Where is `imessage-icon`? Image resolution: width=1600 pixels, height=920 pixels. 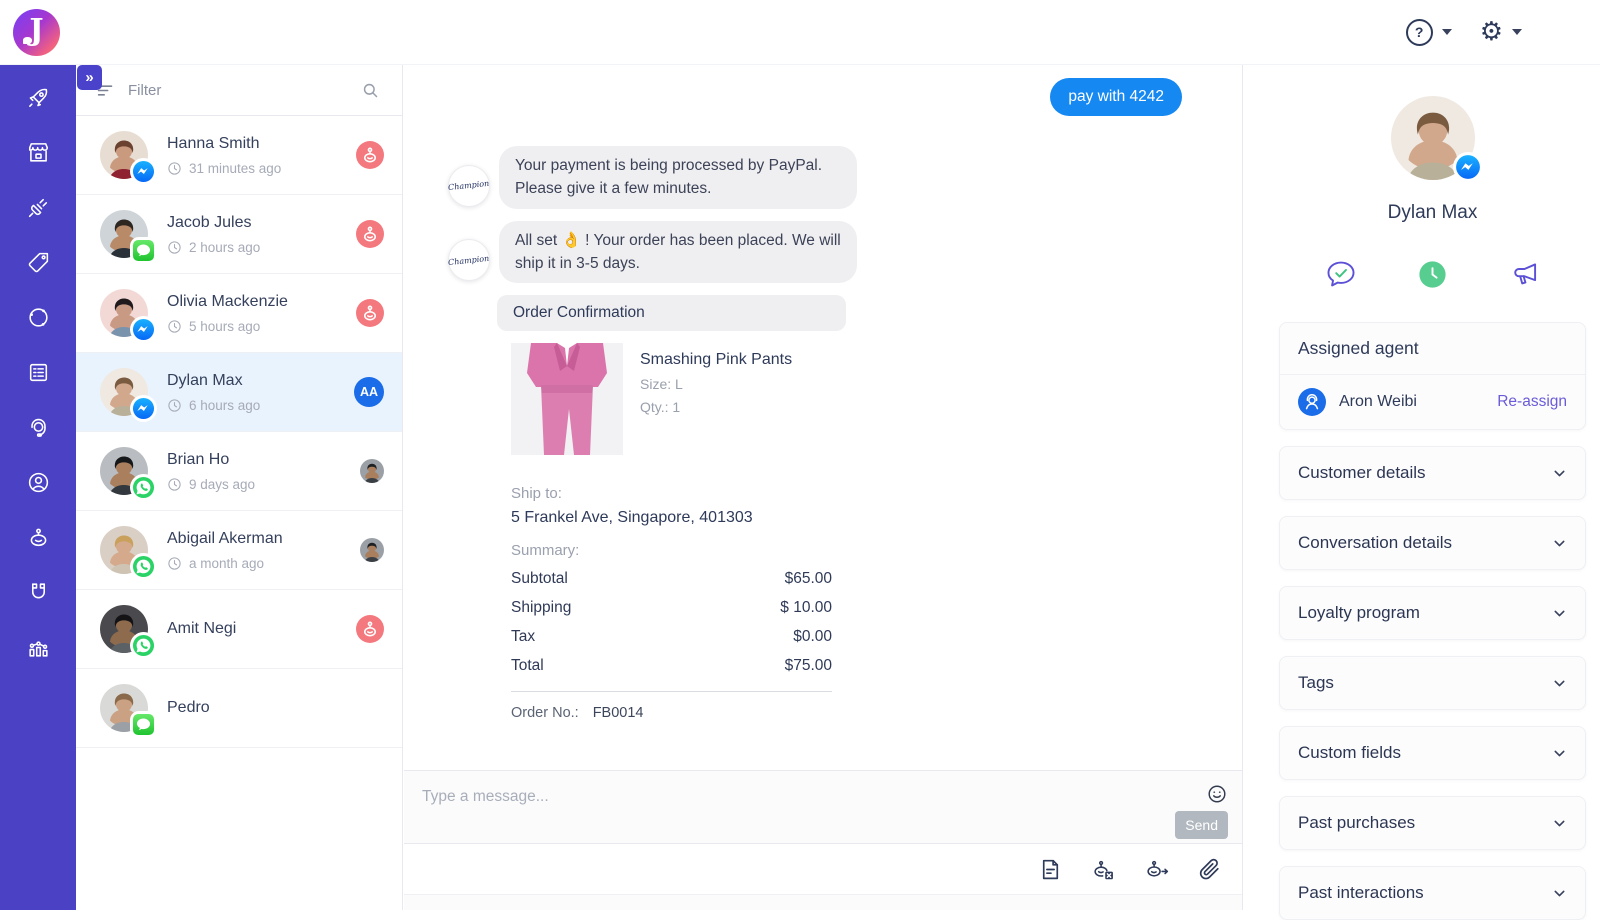 imessage-icon is located at coordinates (143, 724).